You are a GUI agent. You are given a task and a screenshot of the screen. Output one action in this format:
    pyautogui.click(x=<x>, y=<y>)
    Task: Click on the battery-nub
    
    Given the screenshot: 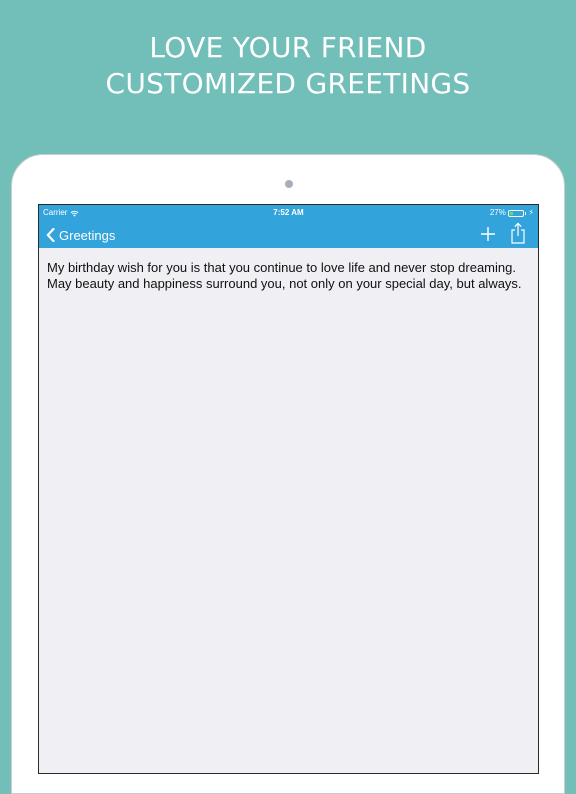 What is the action you would take?
    pyautogui.click(x=525, y=213)
    